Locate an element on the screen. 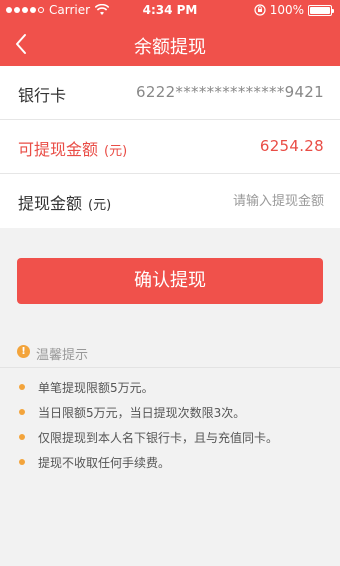 Image resolution: width=340 pixels, height=566 pixels. battery-percent: 100% is located at coordinates (286, 10).